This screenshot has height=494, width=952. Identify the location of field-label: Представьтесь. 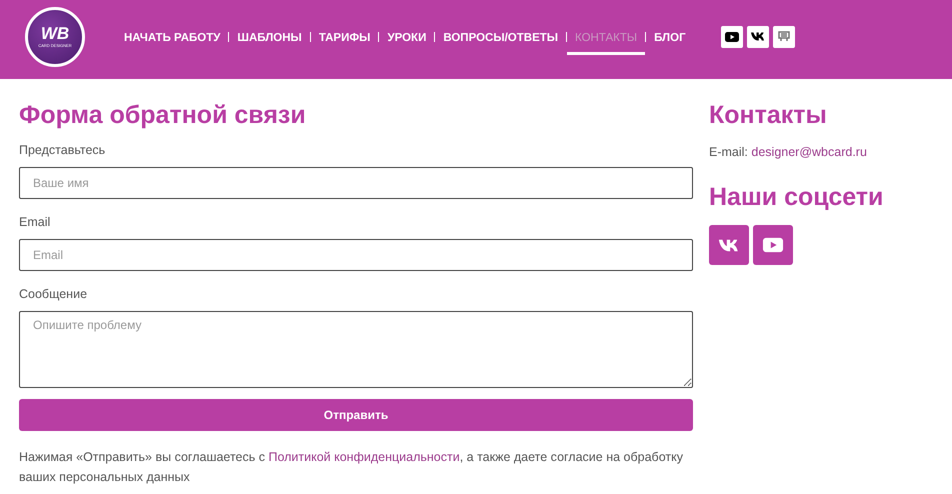
(62, 150).